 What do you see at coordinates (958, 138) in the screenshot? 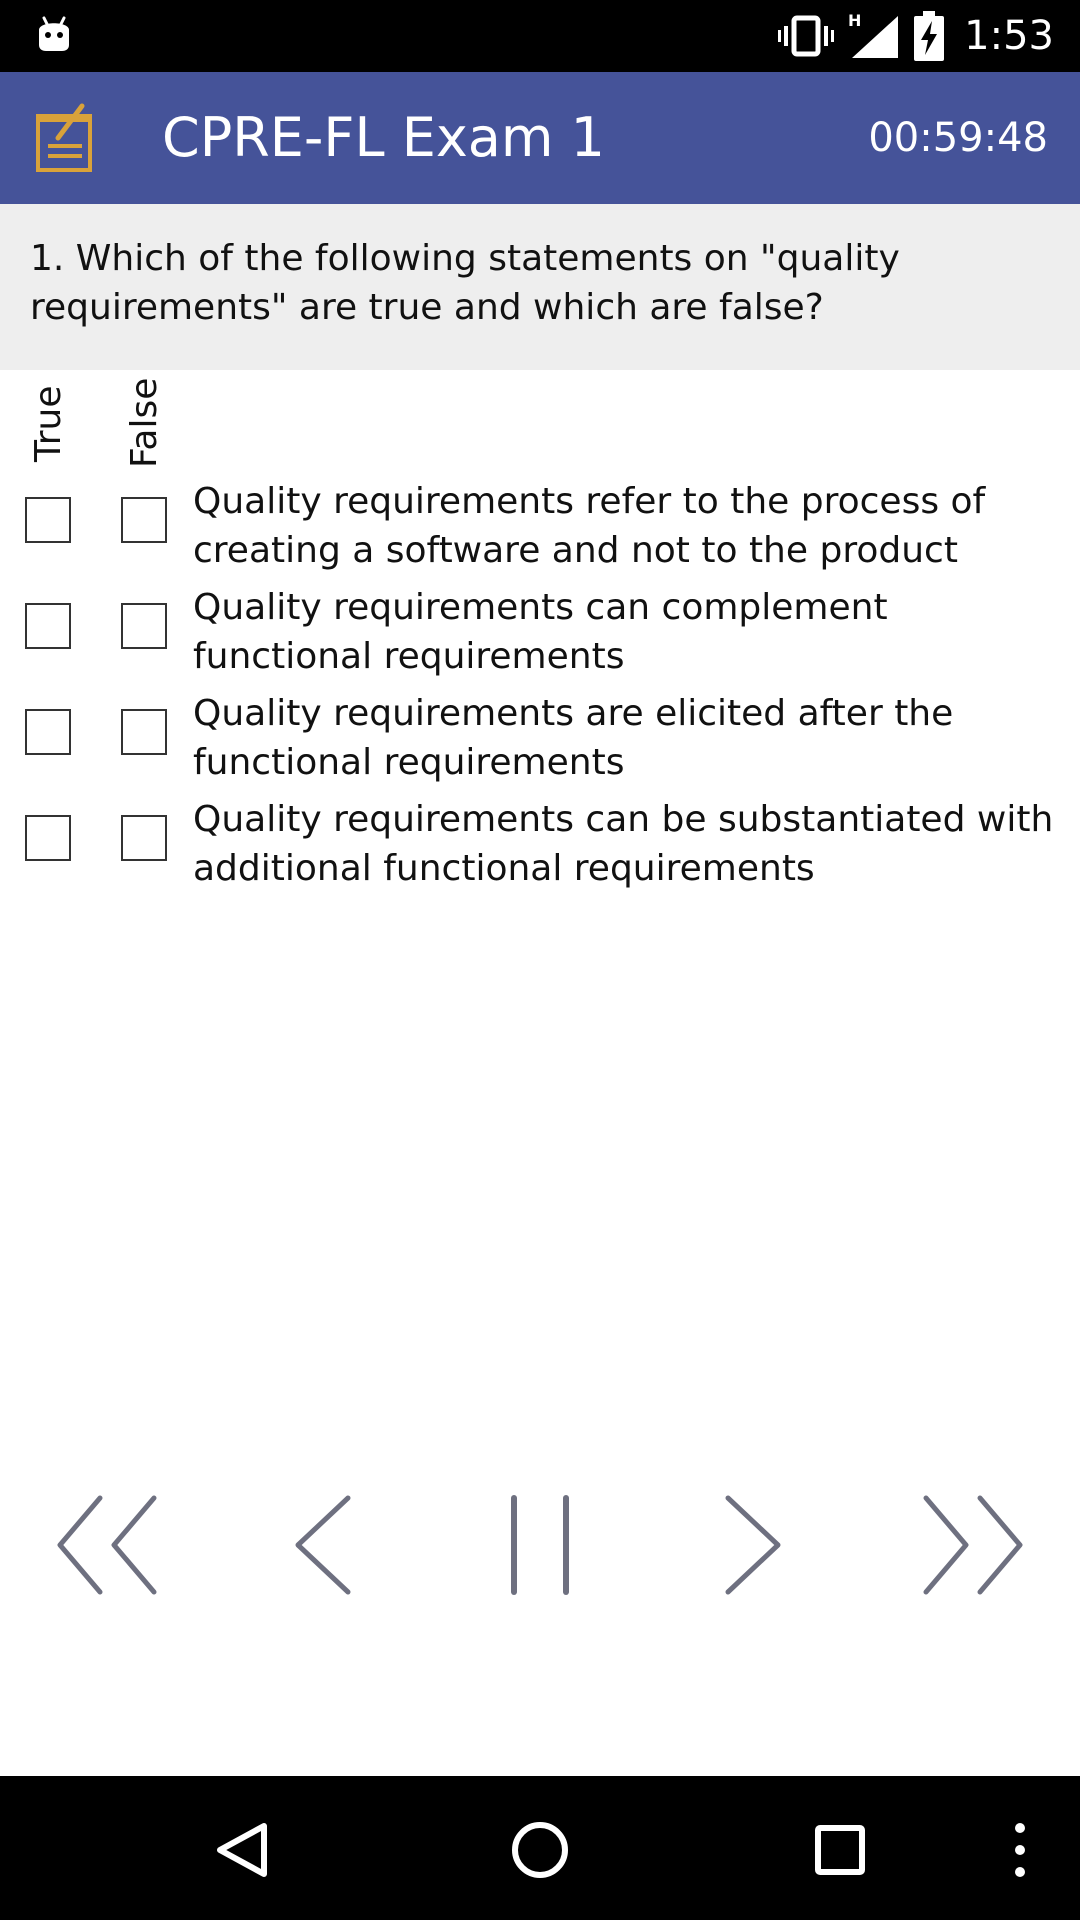
I see `exam-timer: 00:59:48` at bounding box center [958, 138].